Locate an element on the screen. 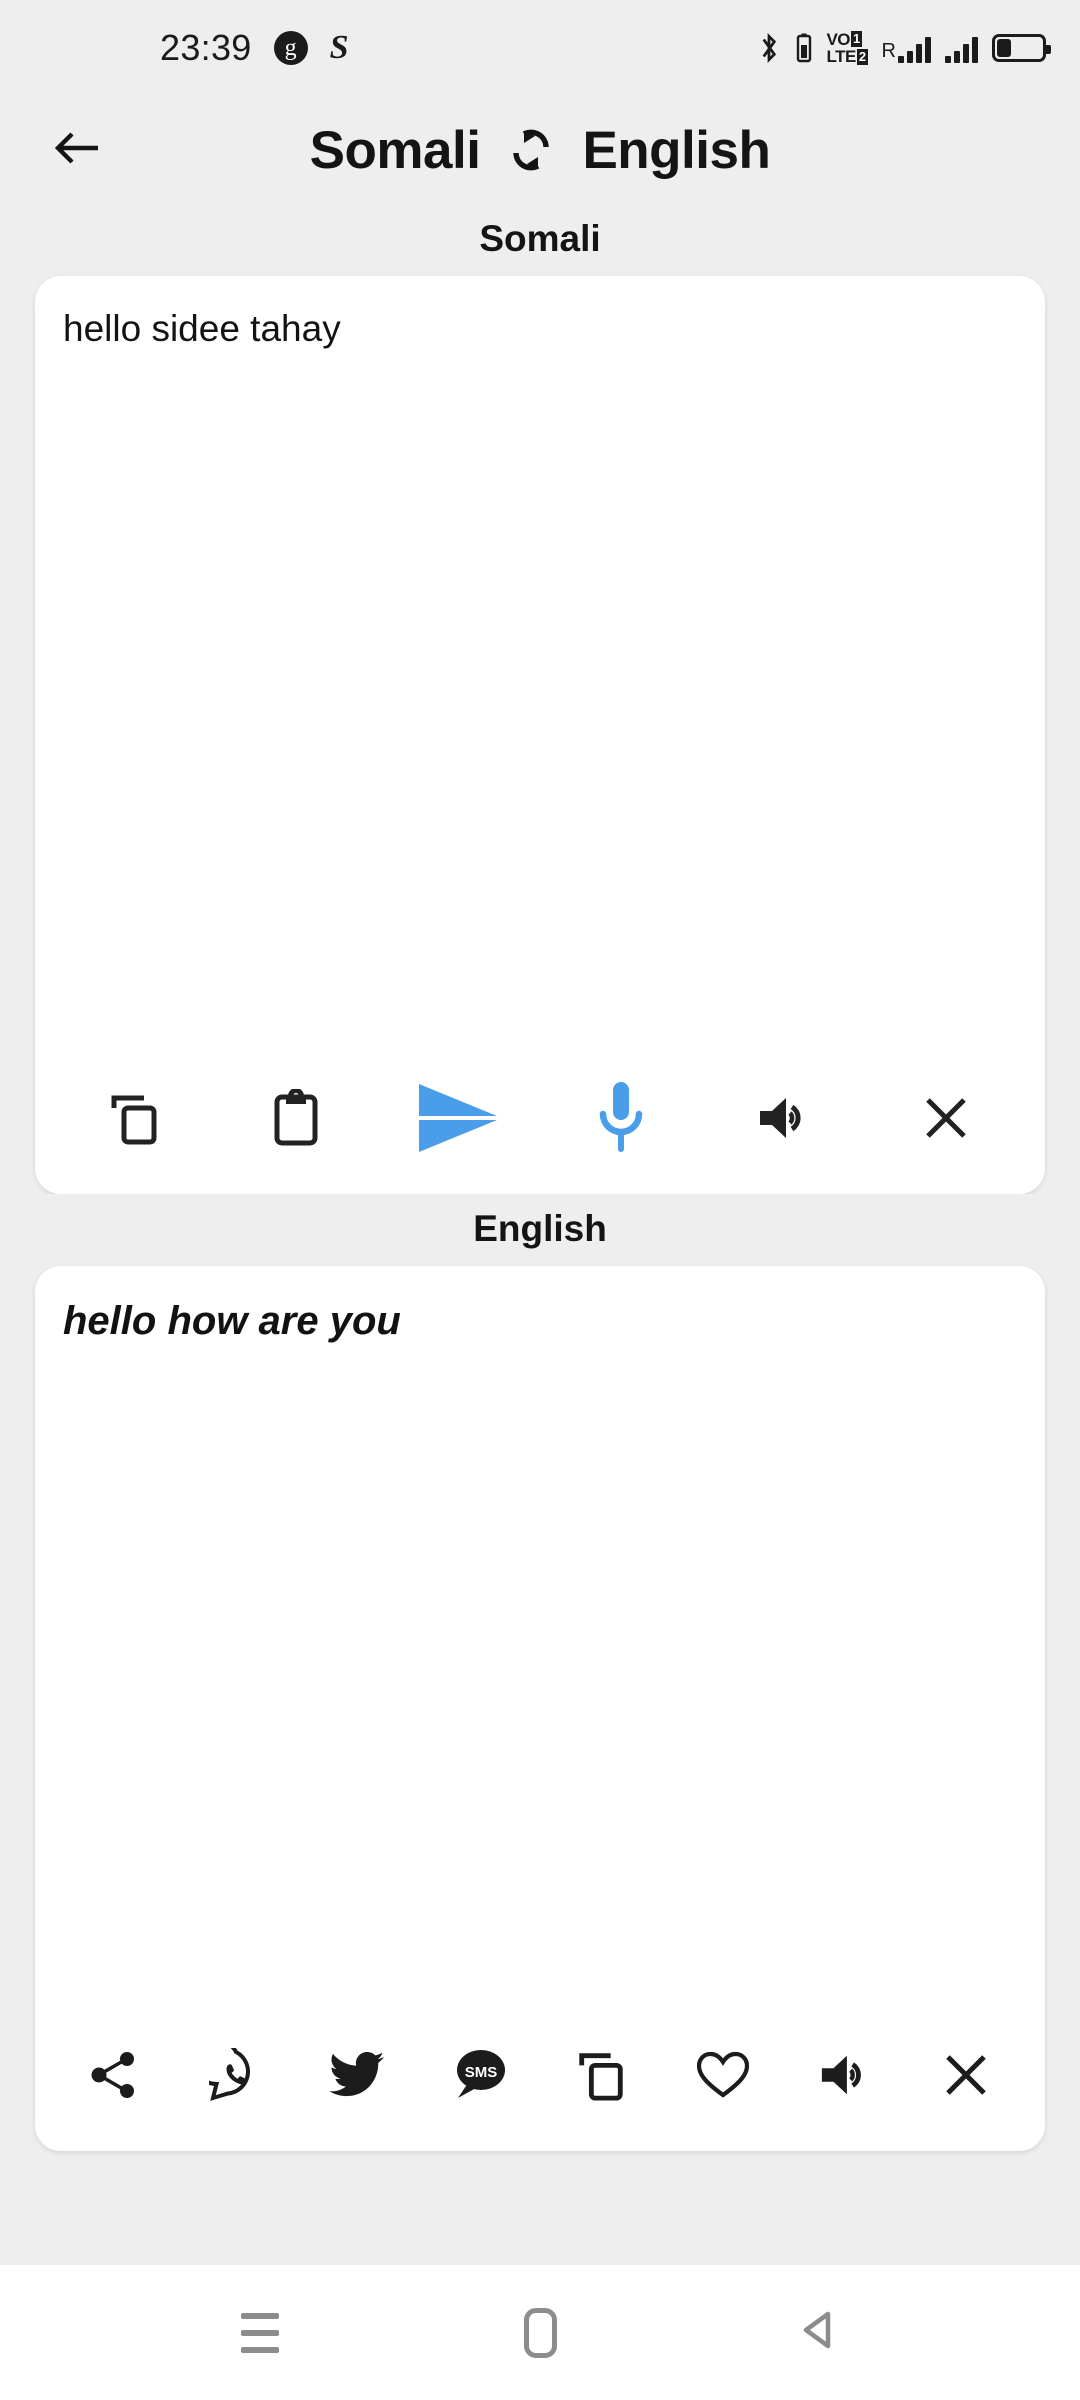 The width and height of the screenshot is (1080, 2400). status-bar-left: 23:39 g S is located at coordinates (174, 48).